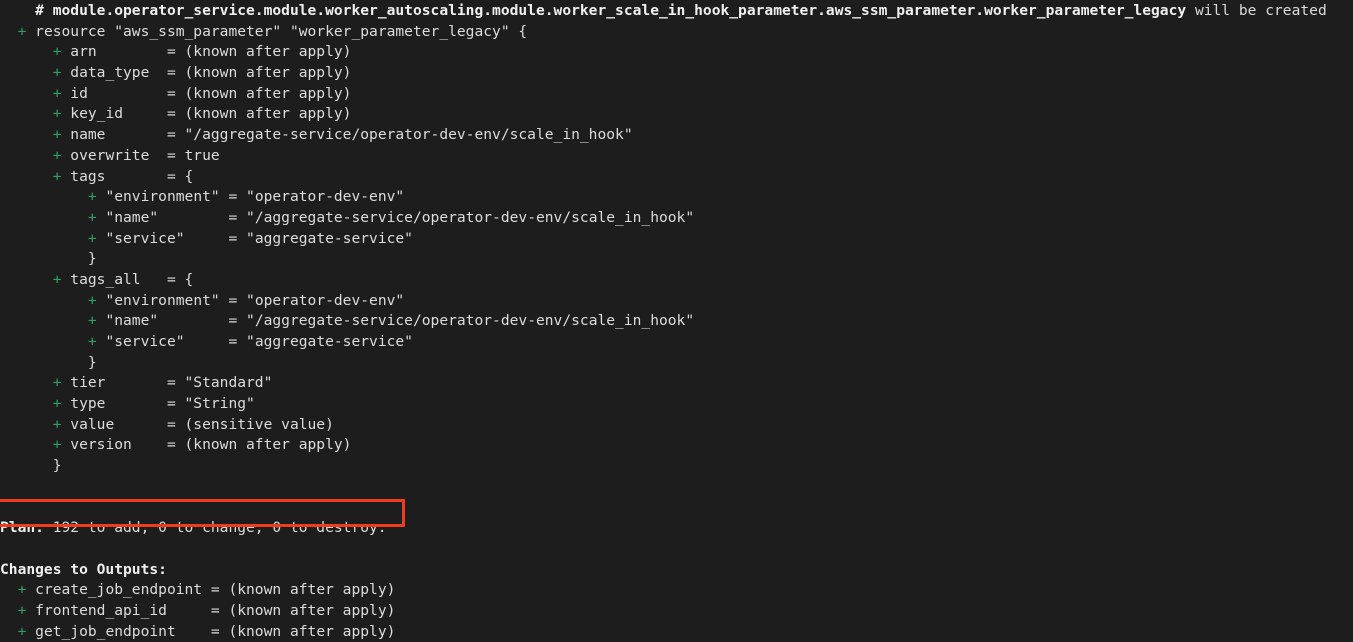 Image resolution: width=1353 pixels, height=642 pixels. I want to click on line-text-emphasis: Changes to Outputs:, so click(83, 569).